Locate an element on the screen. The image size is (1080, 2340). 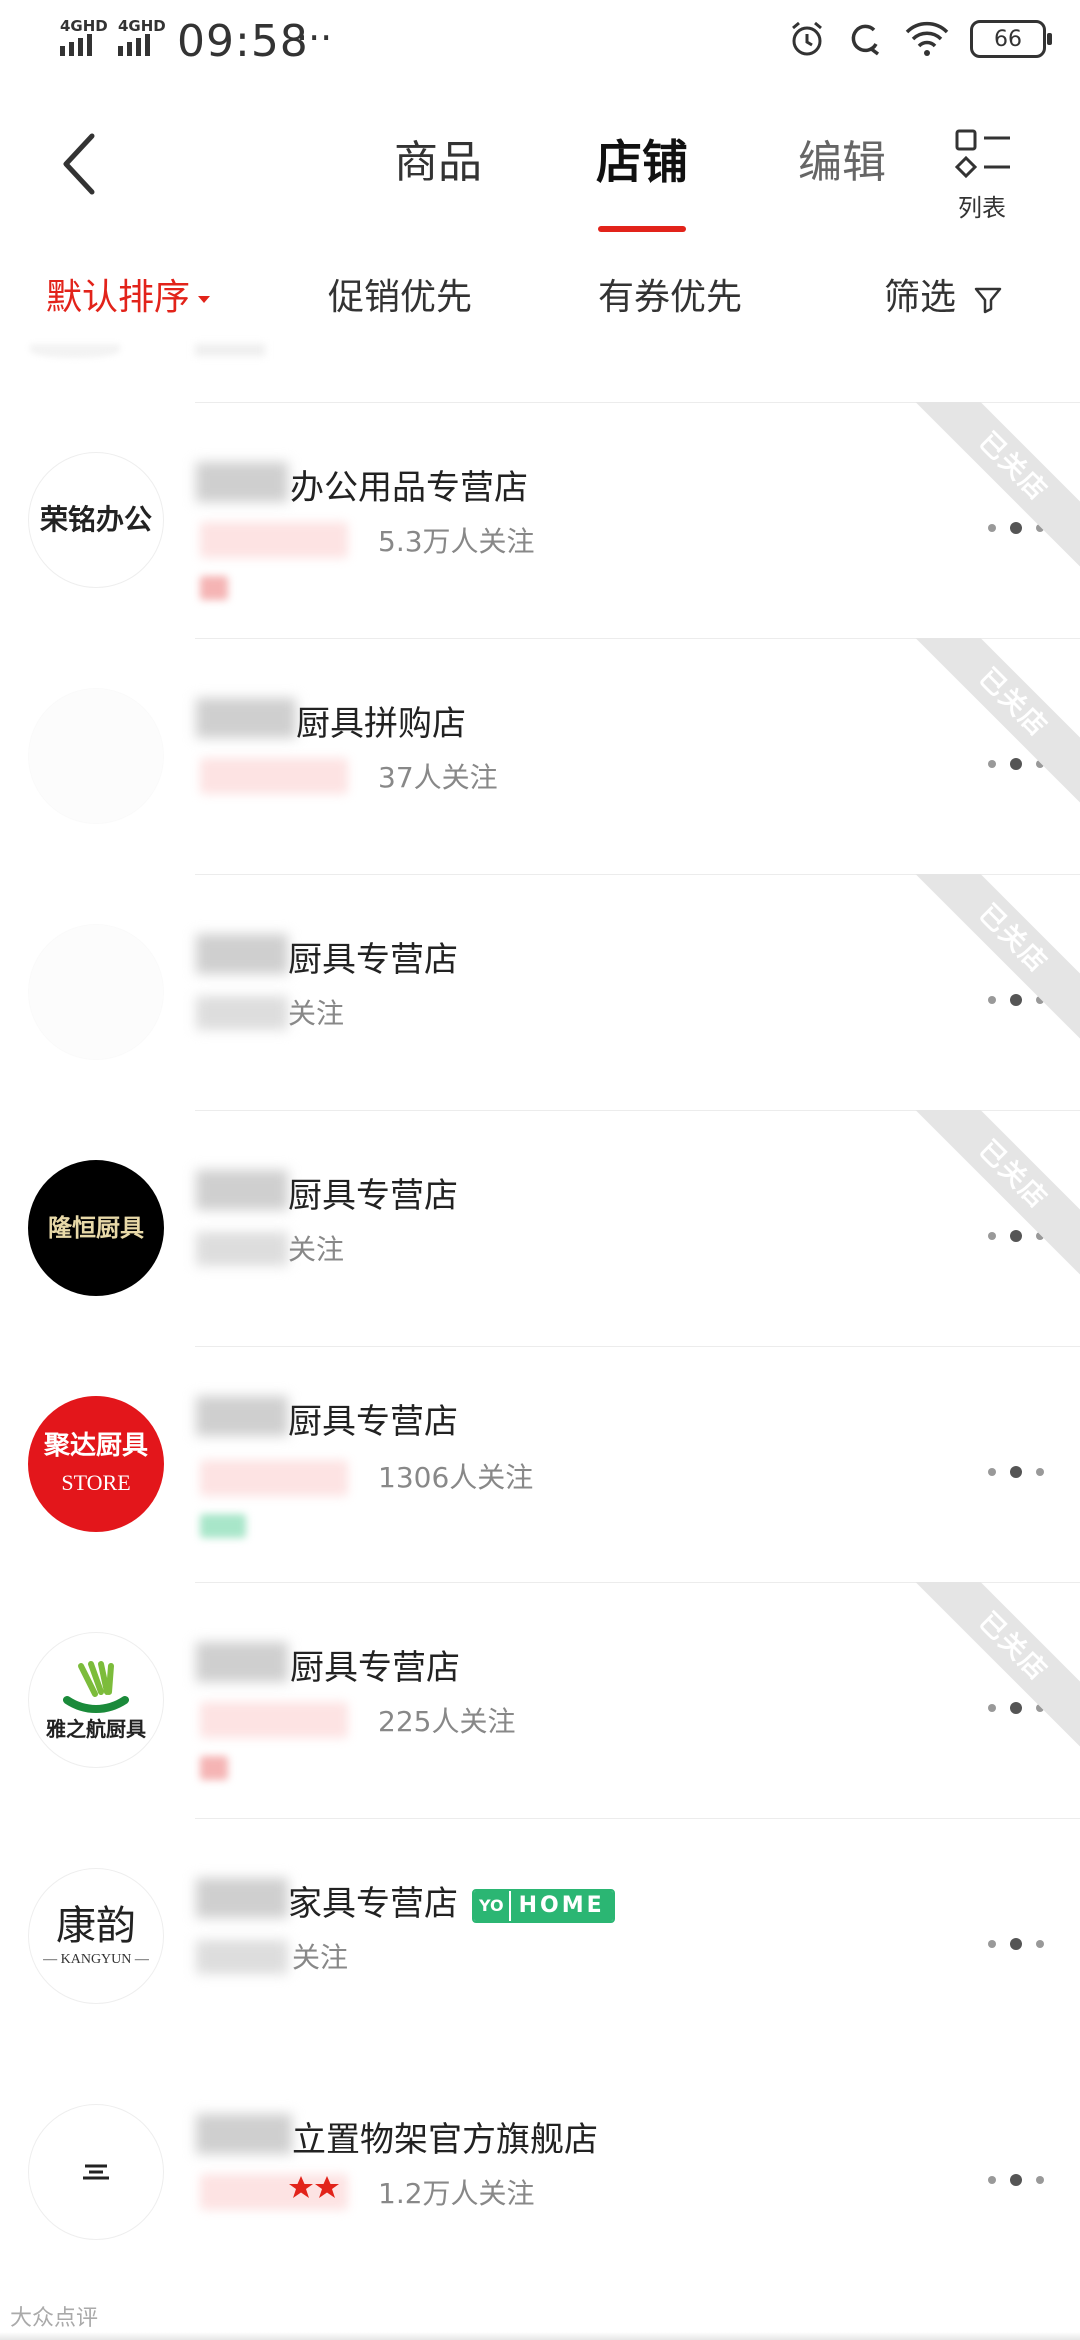
logo-text: 康韵 is located at coordinates (96, 1926).